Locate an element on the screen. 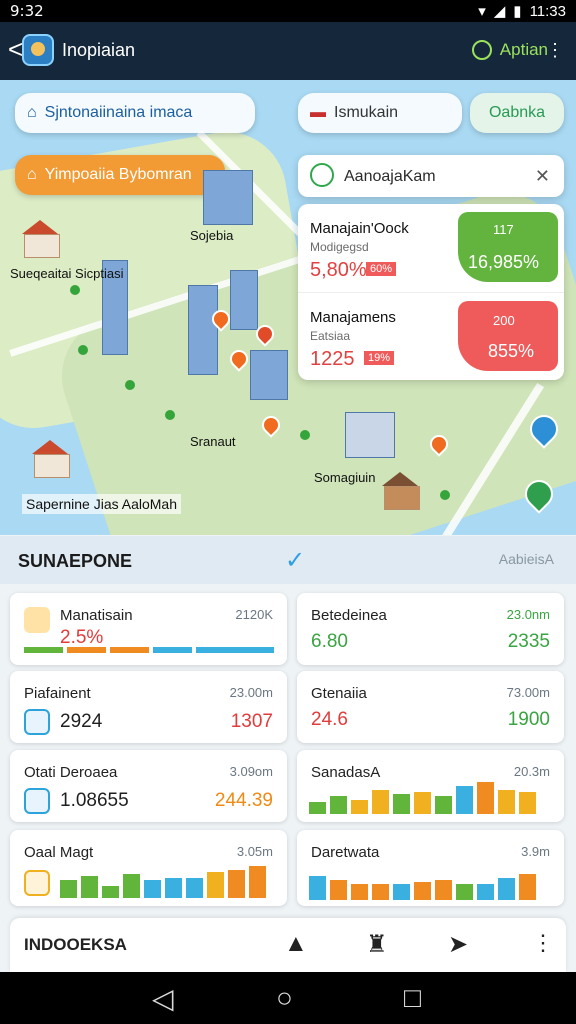 The width and height of the screenshot is (576, 1024). orange-location-pill: ⌂ Yimpoaiia Bybomran is located at coordinates (120, 175).